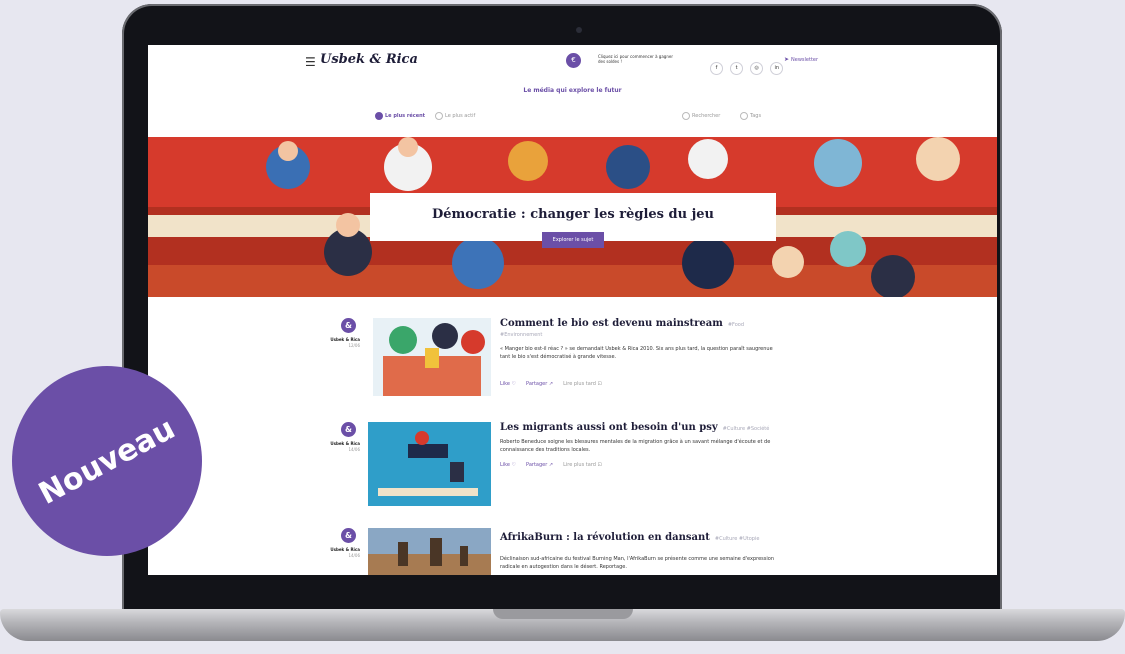 The width and height of the screenshot is (1125, 654). Describe the element at coordinates (737, 68) in the screenshot. I see `twitter-icon: t` at that location.